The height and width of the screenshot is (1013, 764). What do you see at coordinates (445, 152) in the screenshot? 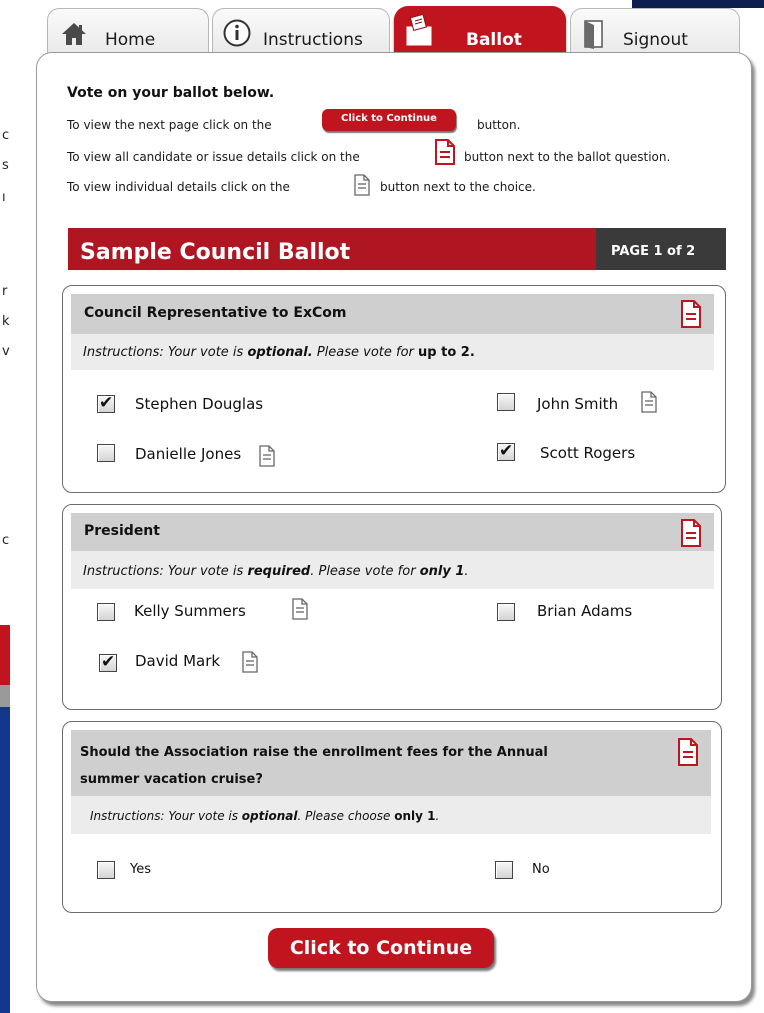
I see `contest-details-icon-example` at bounding box center [445, 152].